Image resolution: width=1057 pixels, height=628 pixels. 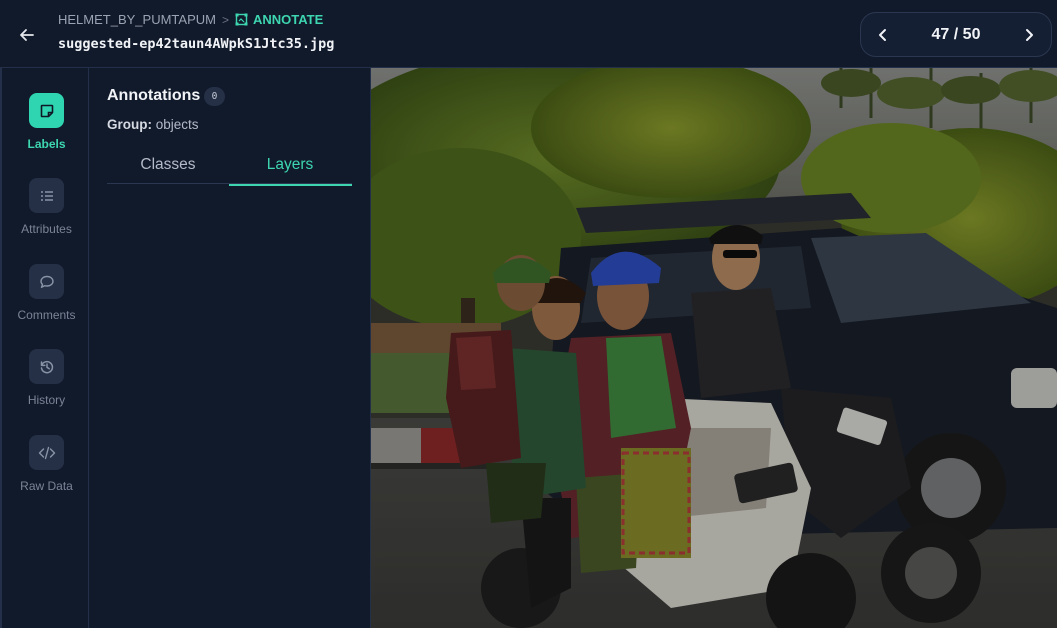 What do you see at coordinates (46, 315) in the screenshot?
I see `rail-label: Comments` at bounding box center [46, 315].